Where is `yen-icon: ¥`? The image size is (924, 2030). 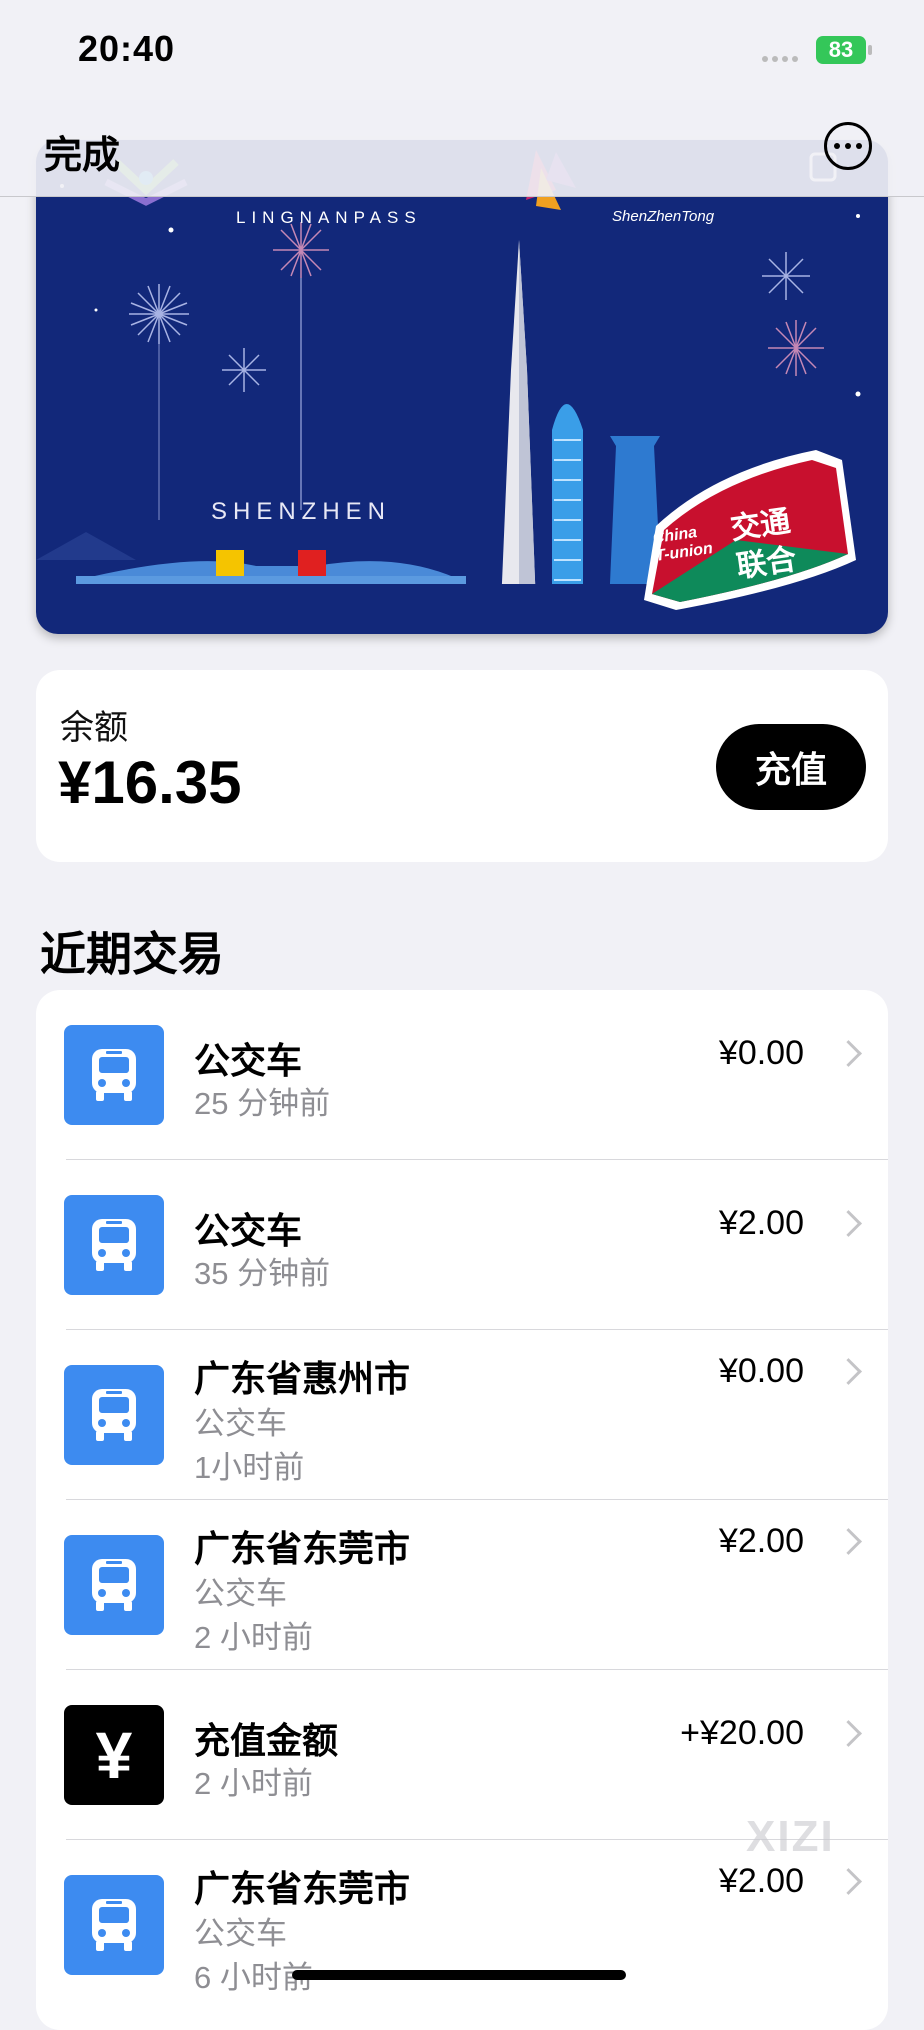 yen-icon: ¥ is located at coordinates (114, 1755).